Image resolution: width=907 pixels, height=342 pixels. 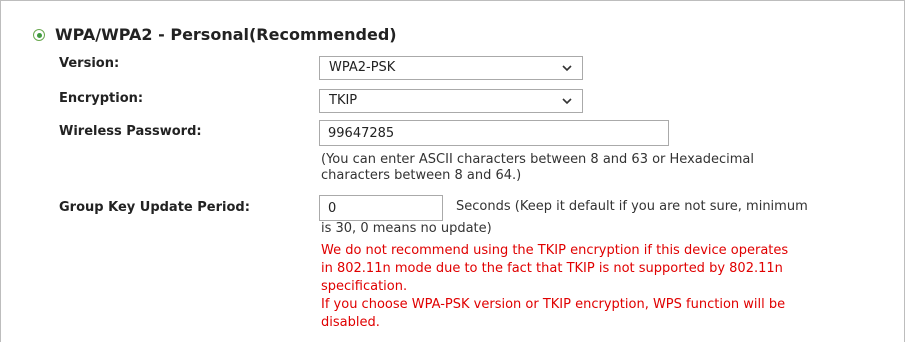 What do you see at coordinates (350, 322) in the screenshot?
I see `wps-warning-line2: disabled.` at bounding box center [350, 322].